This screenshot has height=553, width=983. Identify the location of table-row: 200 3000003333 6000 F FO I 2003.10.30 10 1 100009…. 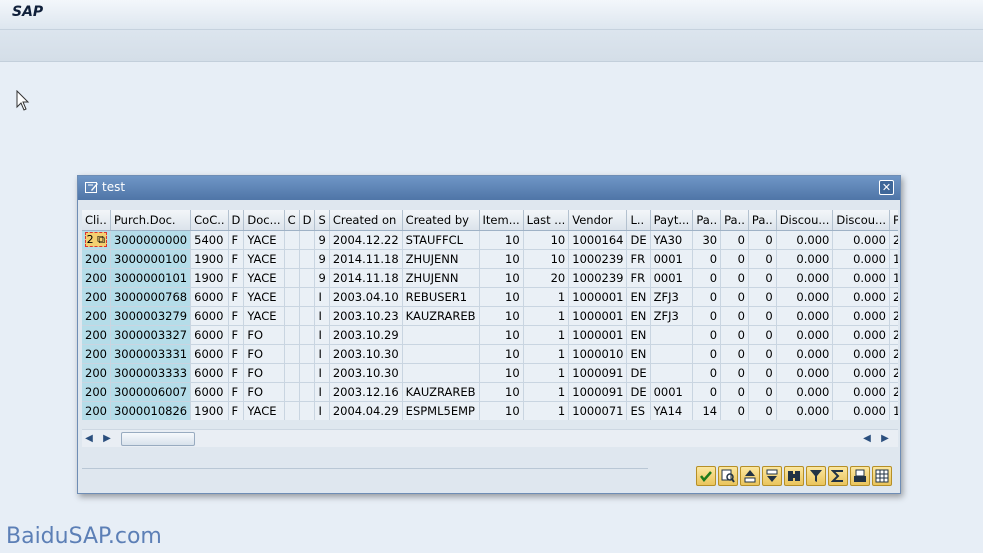
(490, 373).